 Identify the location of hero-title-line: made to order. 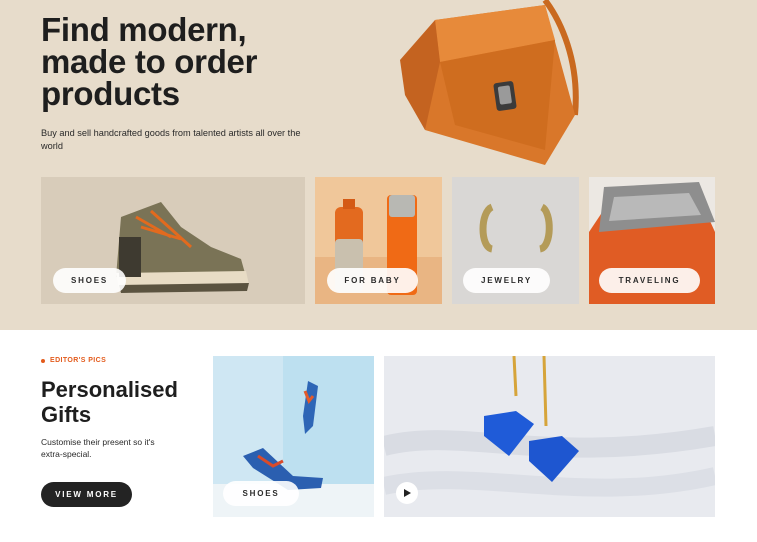
(149, 61).